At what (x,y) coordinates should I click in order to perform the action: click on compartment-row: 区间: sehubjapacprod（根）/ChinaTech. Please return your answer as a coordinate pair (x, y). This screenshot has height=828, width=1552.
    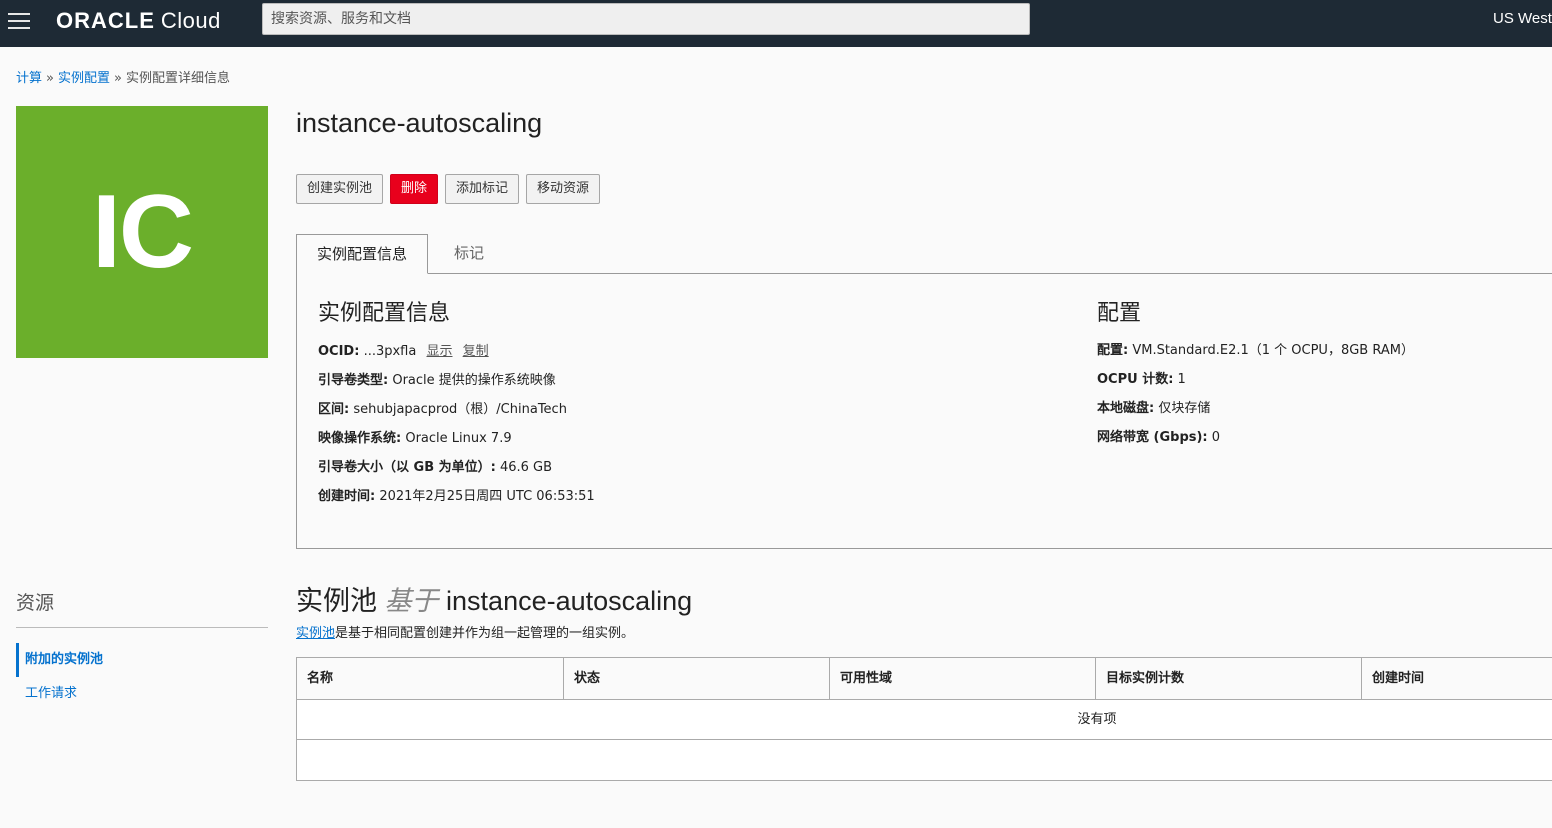
    Looking at the image, I should click on (442, 407).